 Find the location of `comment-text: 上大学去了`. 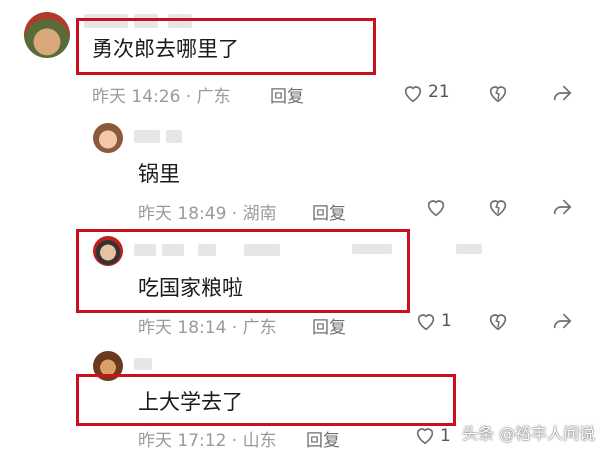

comment-text: 上大学去了 is located at coordinates (190, 402).